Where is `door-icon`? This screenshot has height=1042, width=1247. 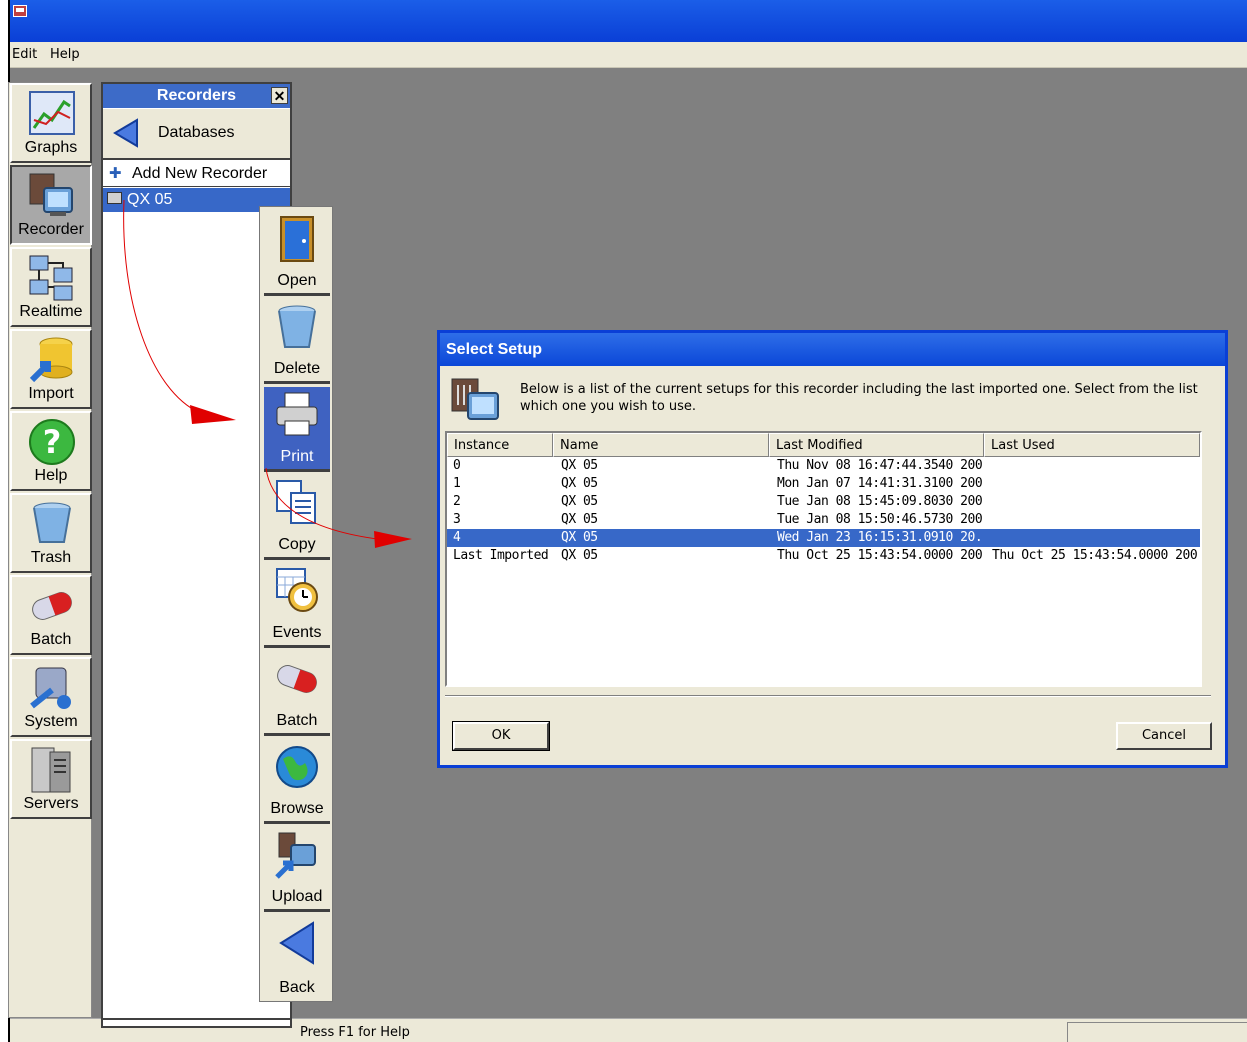
door-icon is located at coordinates (297, 239).